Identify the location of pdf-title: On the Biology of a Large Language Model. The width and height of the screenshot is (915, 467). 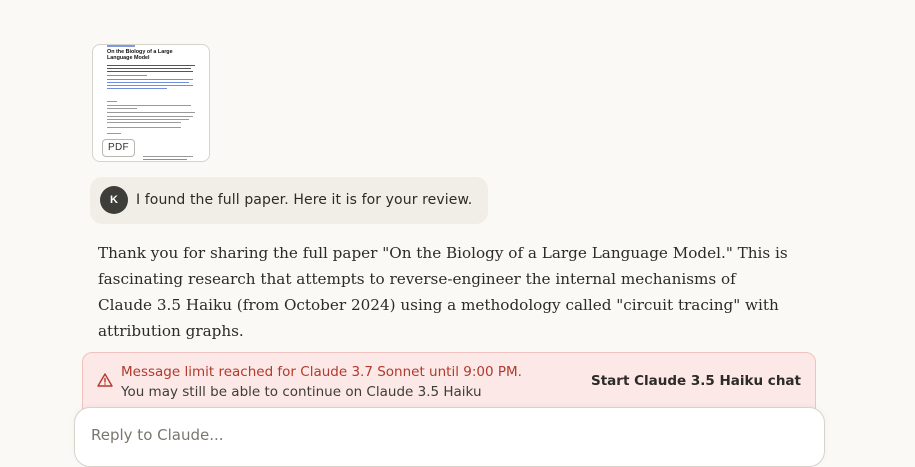
(140, 55).